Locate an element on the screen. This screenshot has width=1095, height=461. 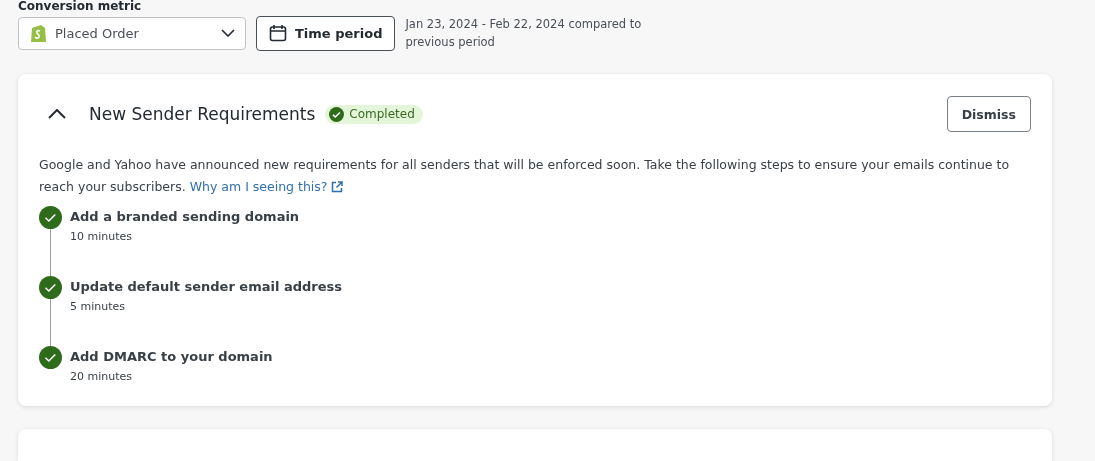
metric-select: Placed Order is located at coordinates (132, 33).